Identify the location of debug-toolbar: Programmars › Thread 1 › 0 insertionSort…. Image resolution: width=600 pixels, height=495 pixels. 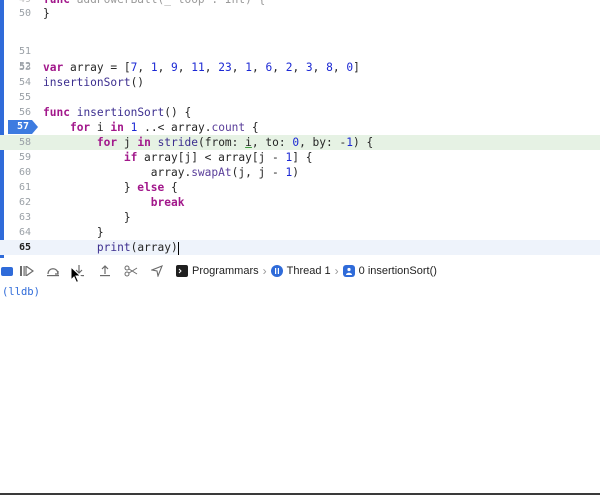
(300, 271).